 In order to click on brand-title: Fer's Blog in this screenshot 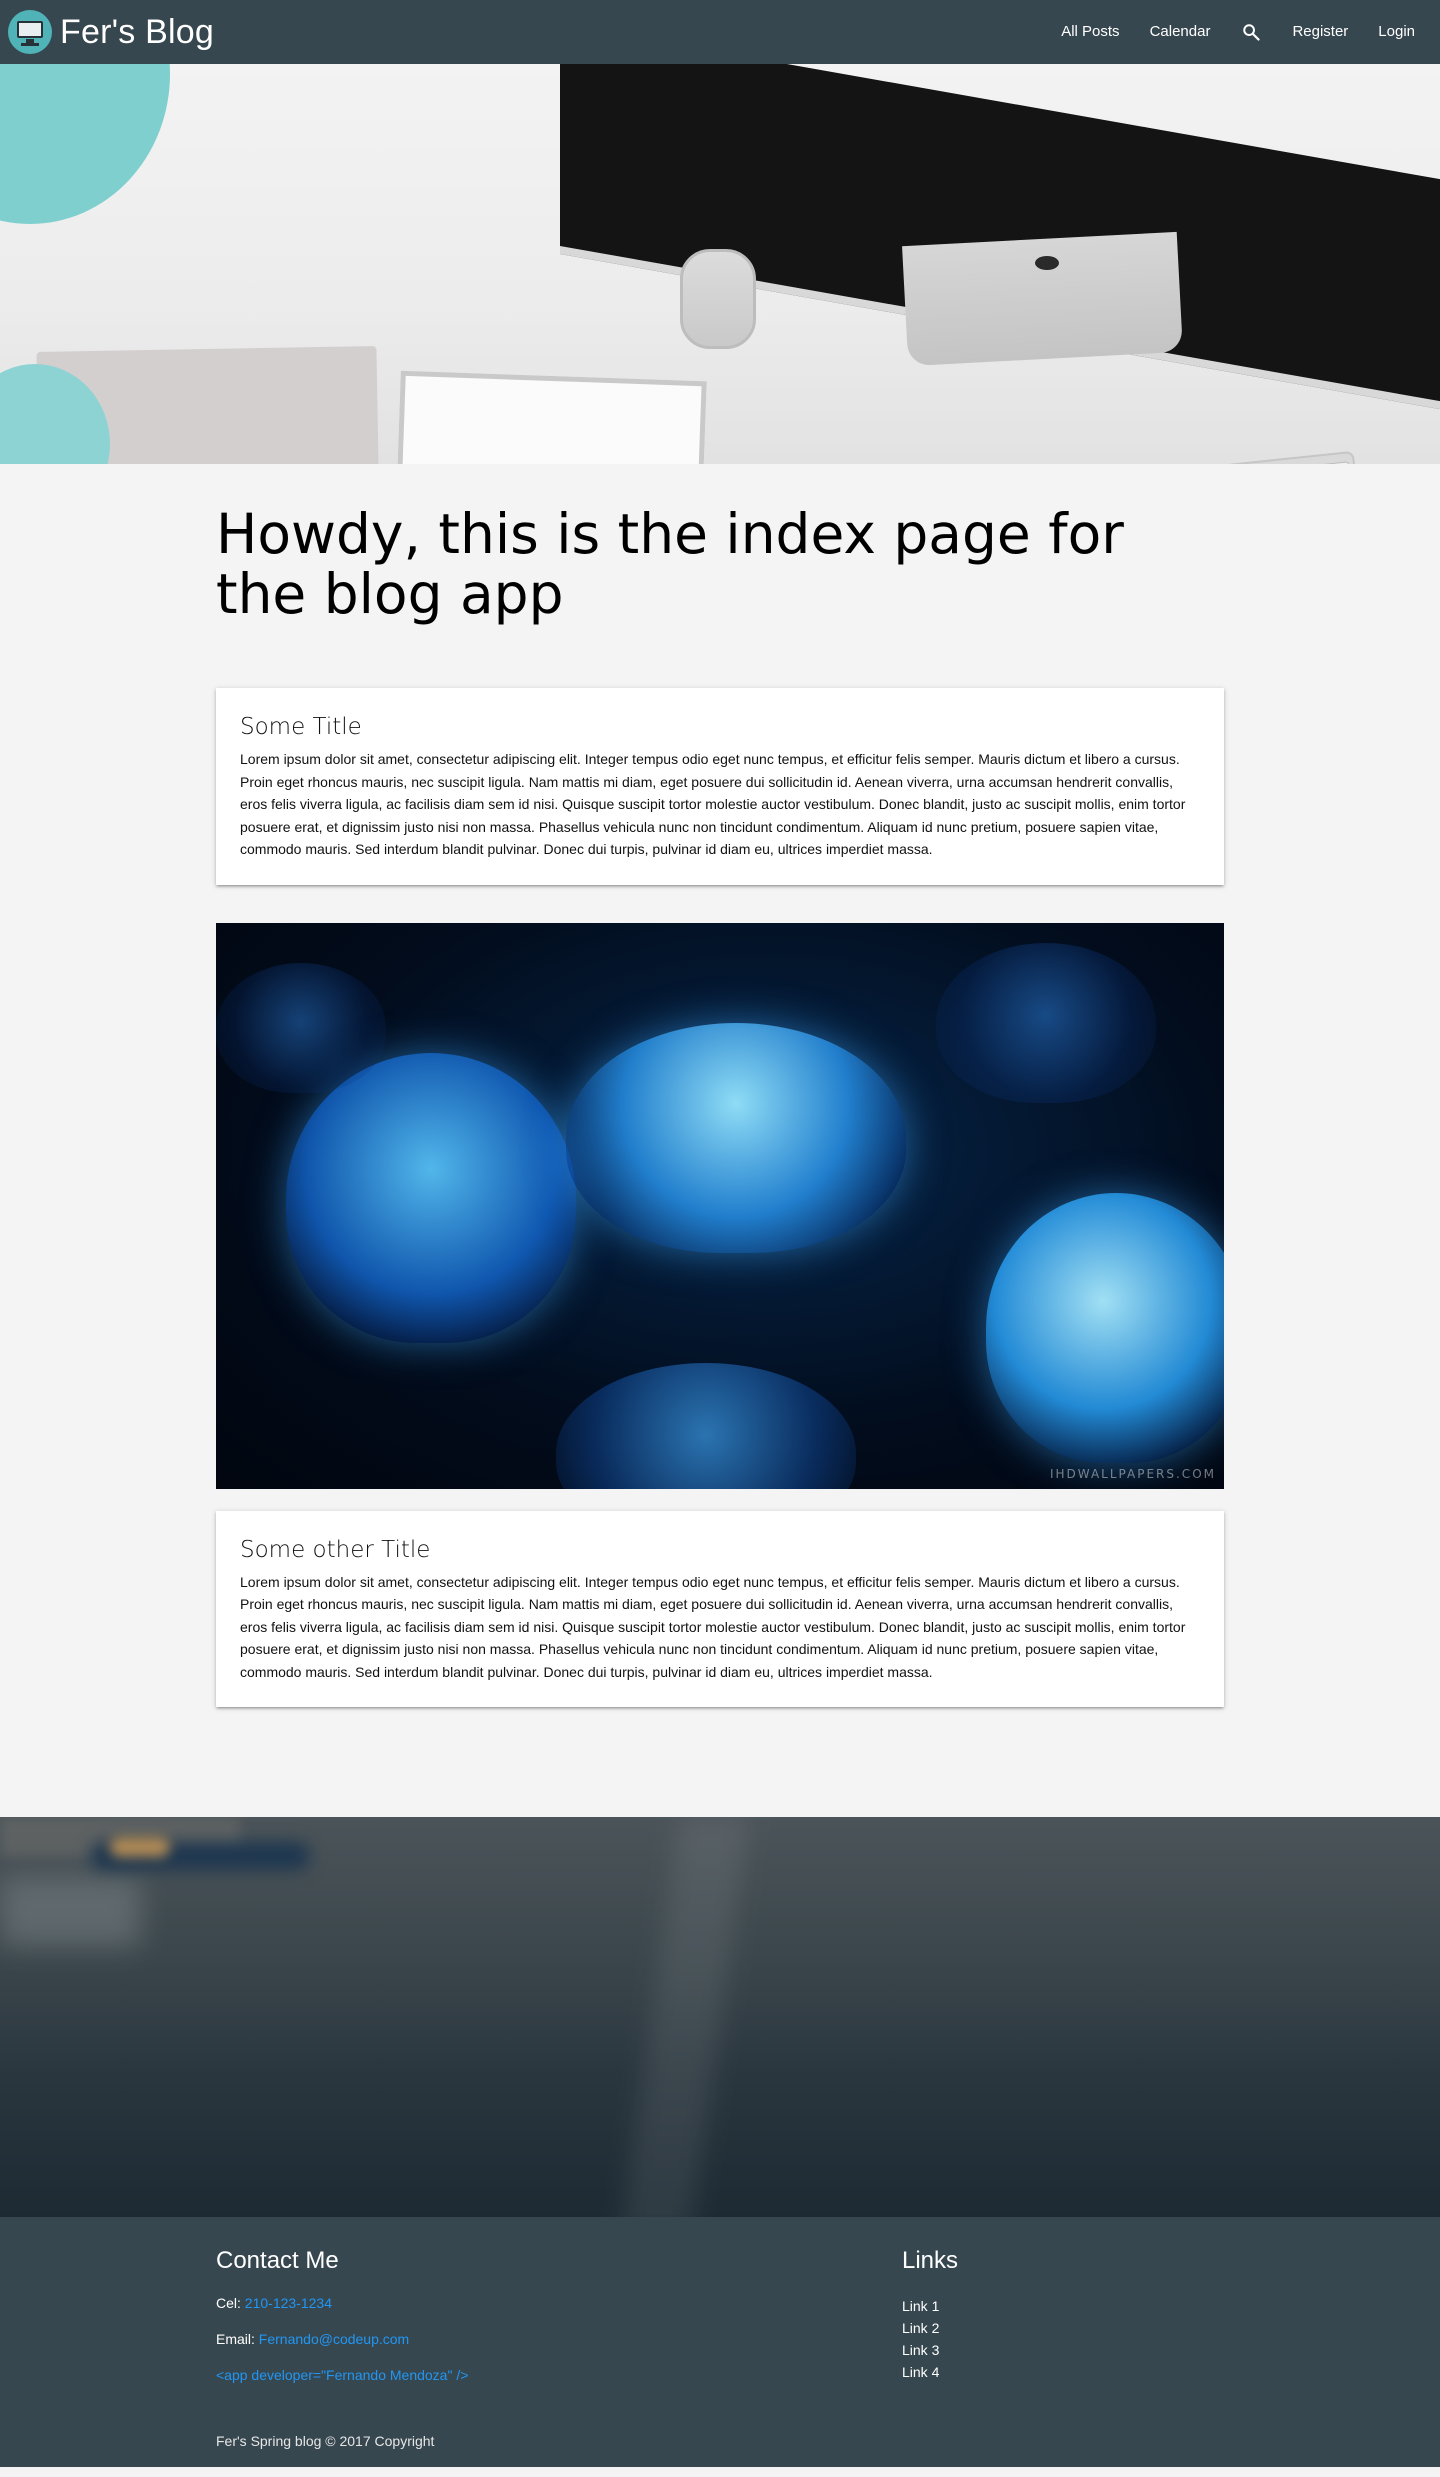, I will do `click(137, 32)`.